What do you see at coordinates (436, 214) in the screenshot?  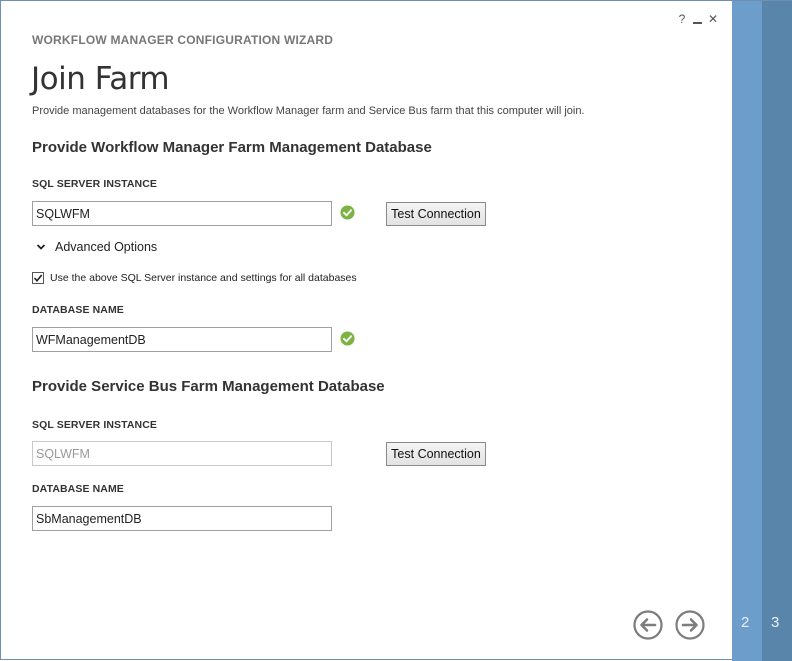 I see `workflow-test-connection-button: Test Connection` at bounding box center [436, 214].